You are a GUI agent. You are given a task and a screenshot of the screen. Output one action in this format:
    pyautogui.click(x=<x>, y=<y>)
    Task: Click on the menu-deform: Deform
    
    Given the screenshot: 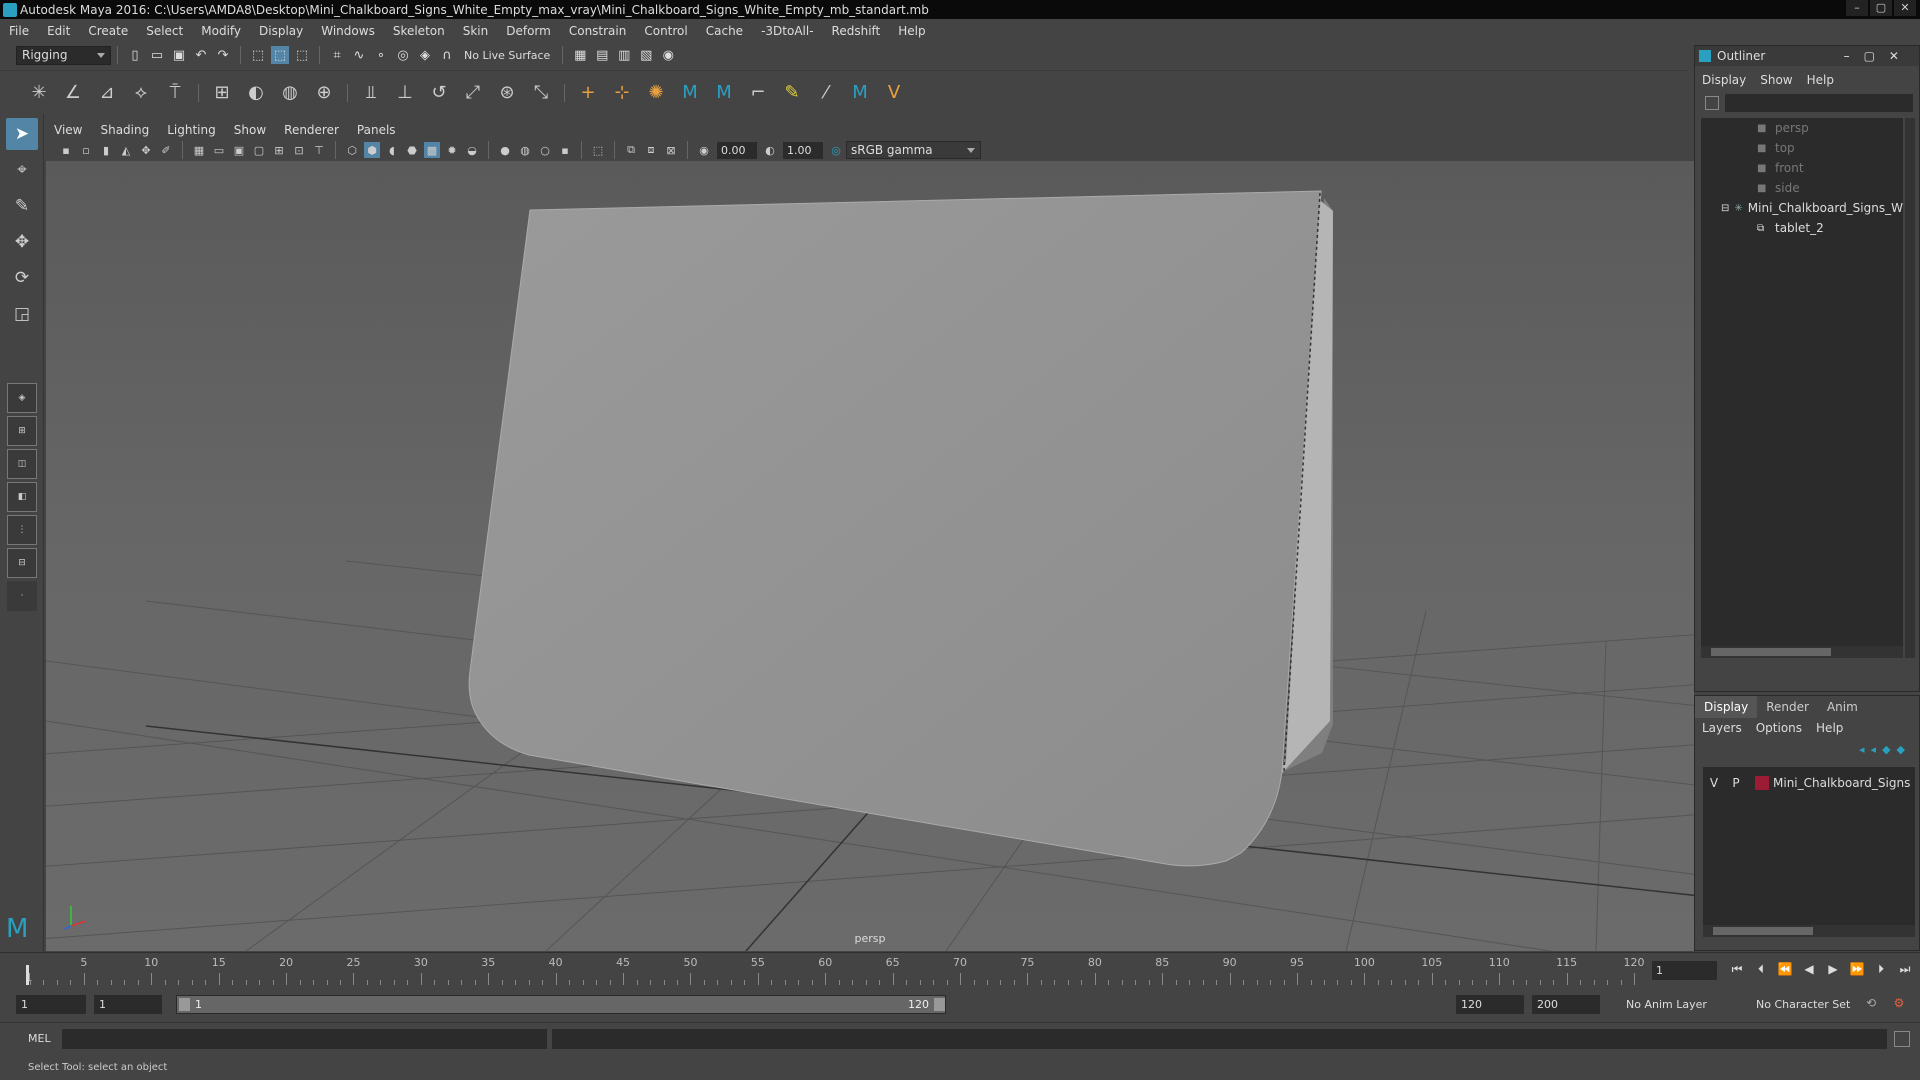 What is the action you would take?
    pyautogui.click(x=528, y=31)
    